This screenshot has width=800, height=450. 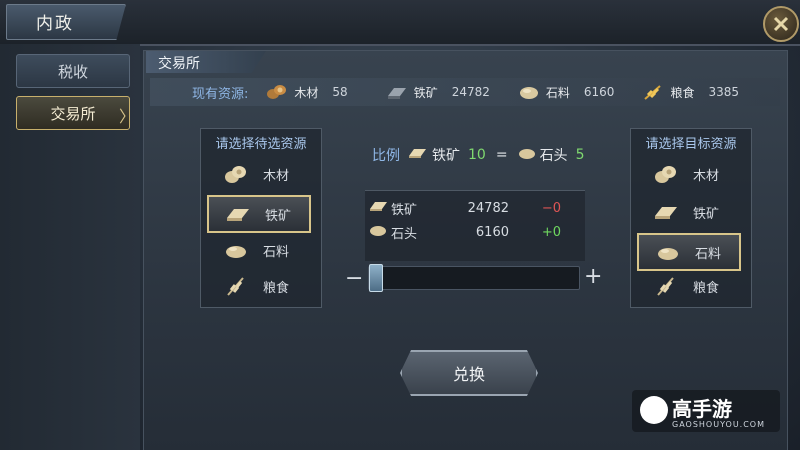 I want to click on ratio-equals: =, so click(x=501, y=155).